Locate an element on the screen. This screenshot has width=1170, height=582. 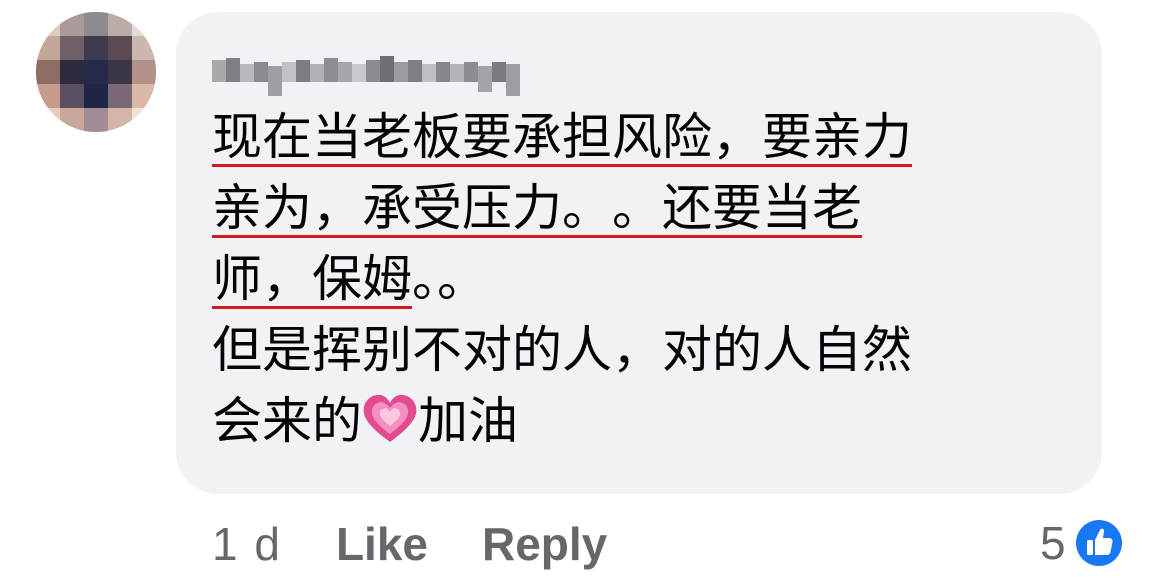
like-button: Like is located at coordinates (382, 544).